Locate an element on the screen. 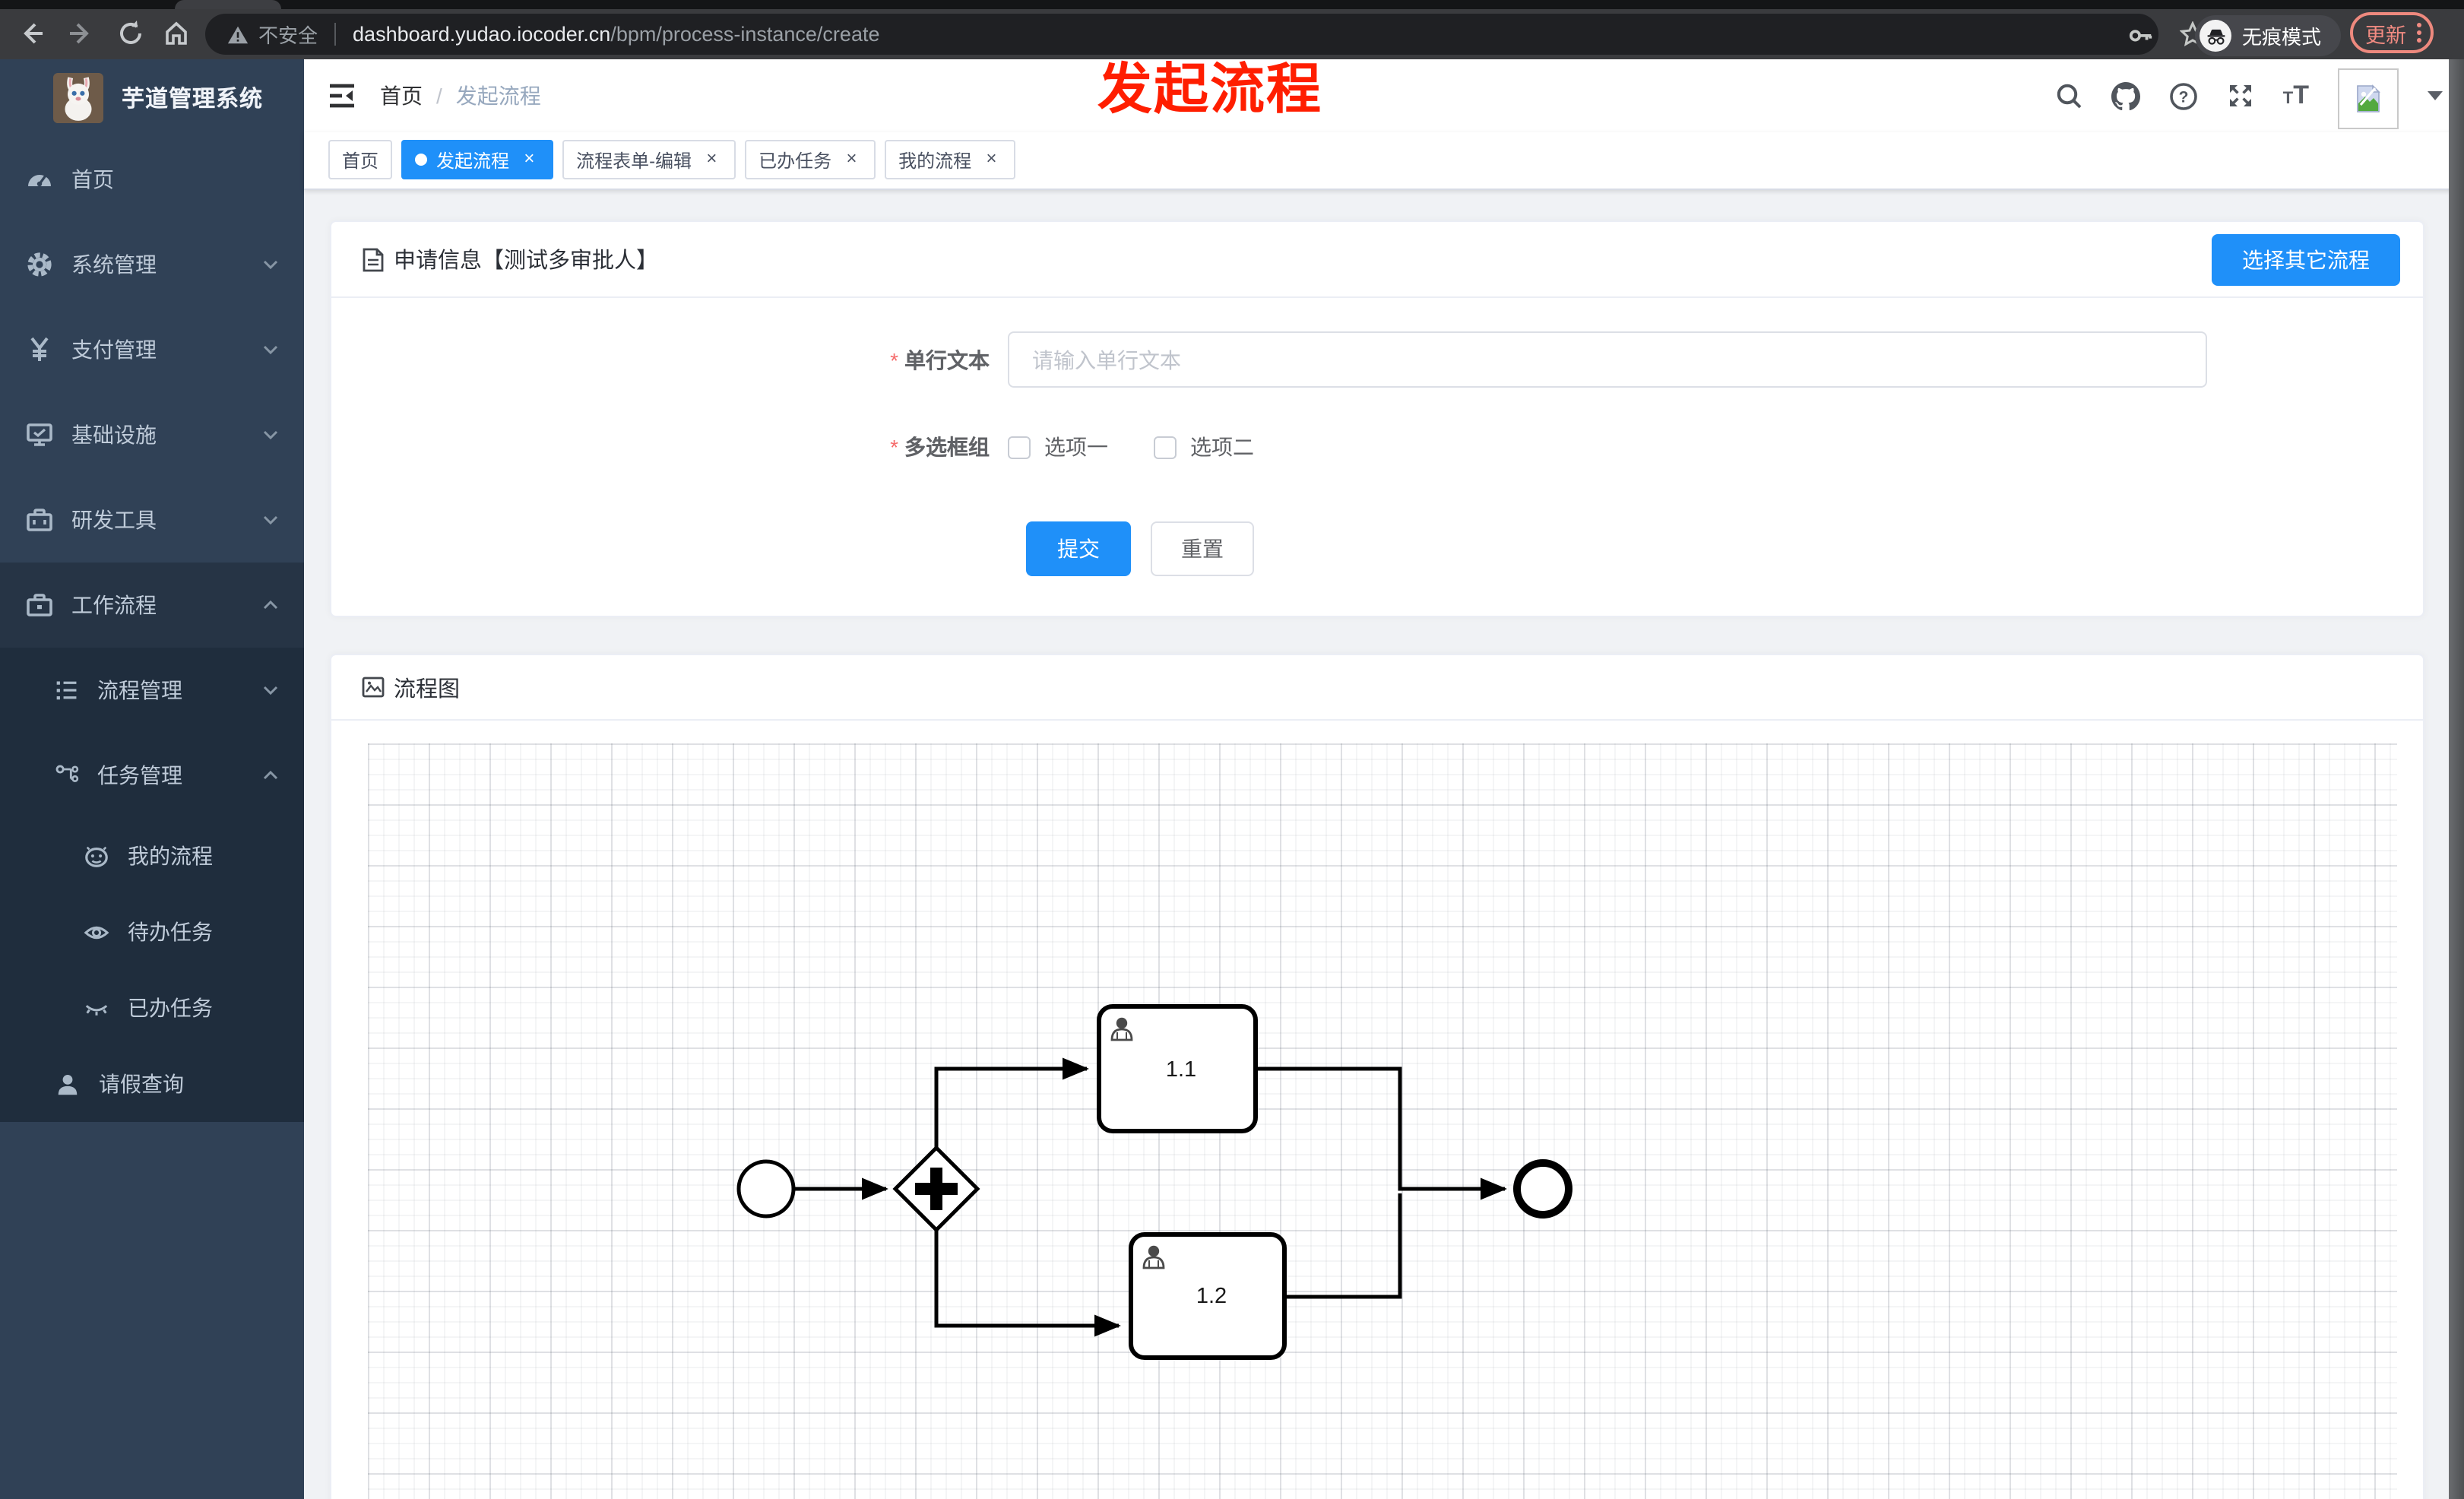 The height and width of the screenshot is (1499, 2464). password-key-icon is located at coordinates (2141, 34).